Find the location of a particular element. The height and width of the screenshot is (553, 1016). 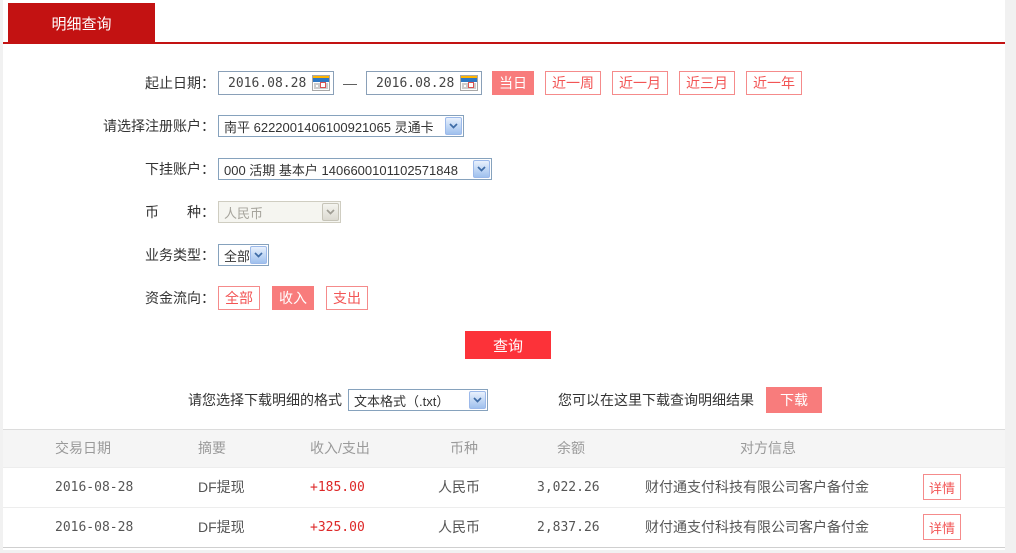

fund-flow-income-button: 收入 is located at coordinates (293, 298).